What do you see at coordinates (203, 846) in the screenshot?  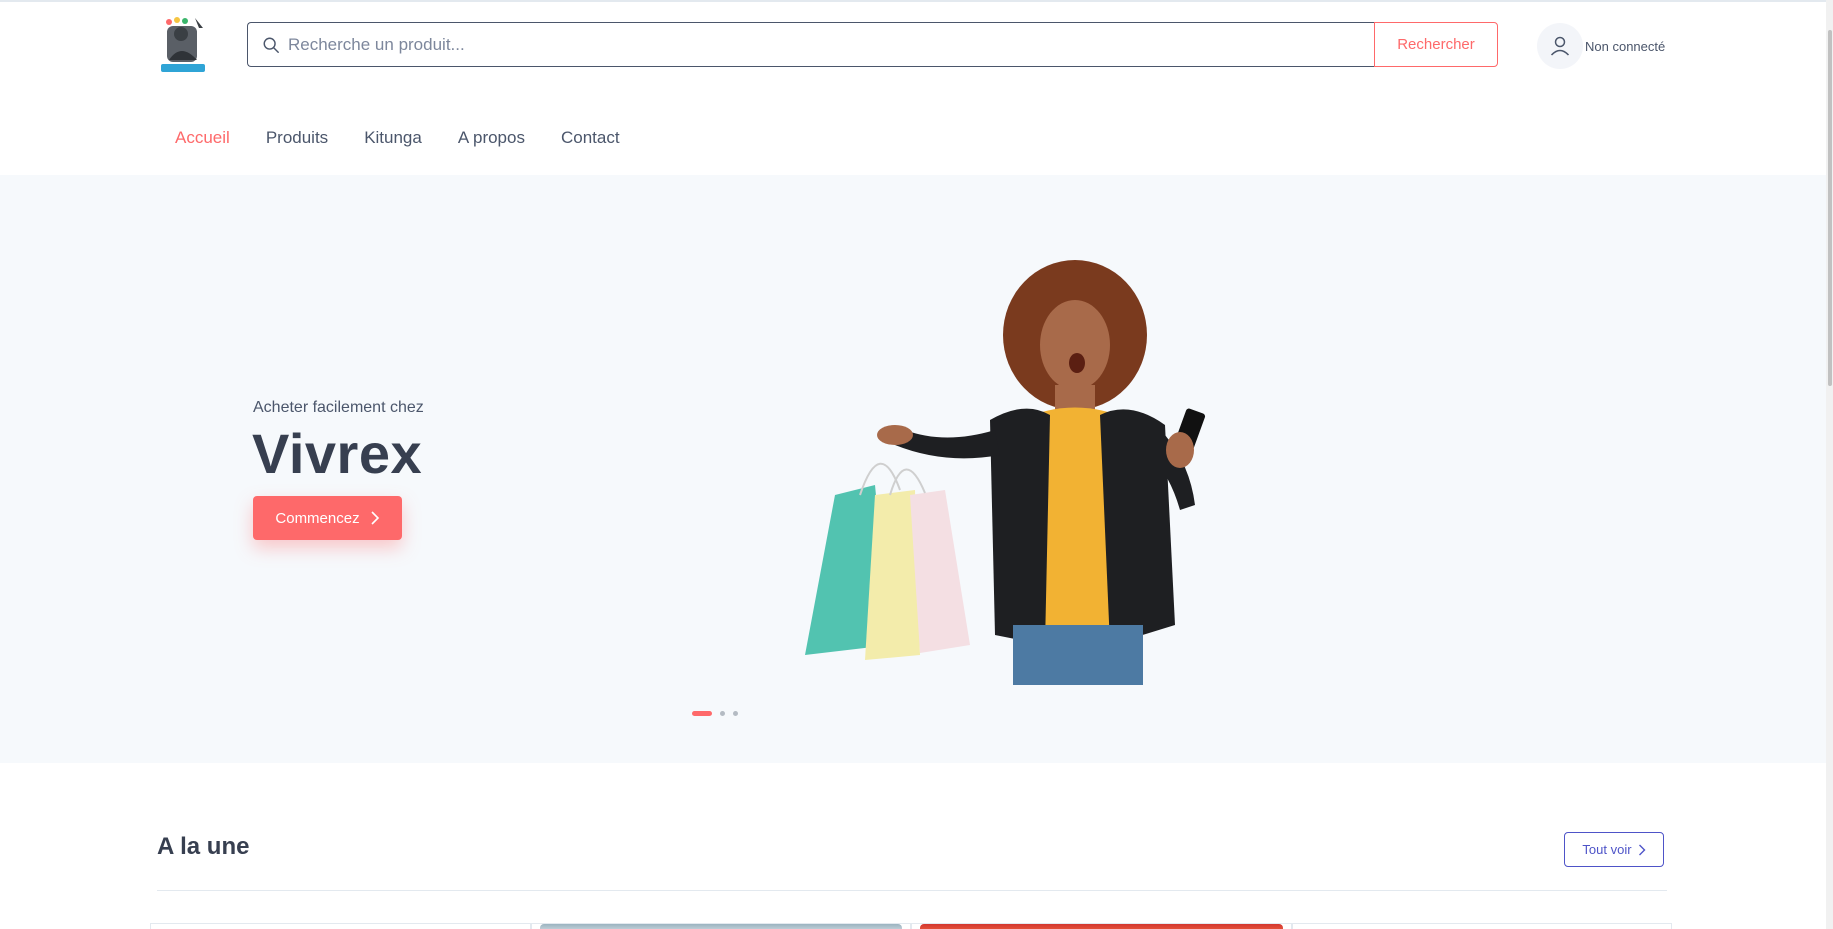 I see `featured-section-title: A la une` at bounding box center [203, 846].